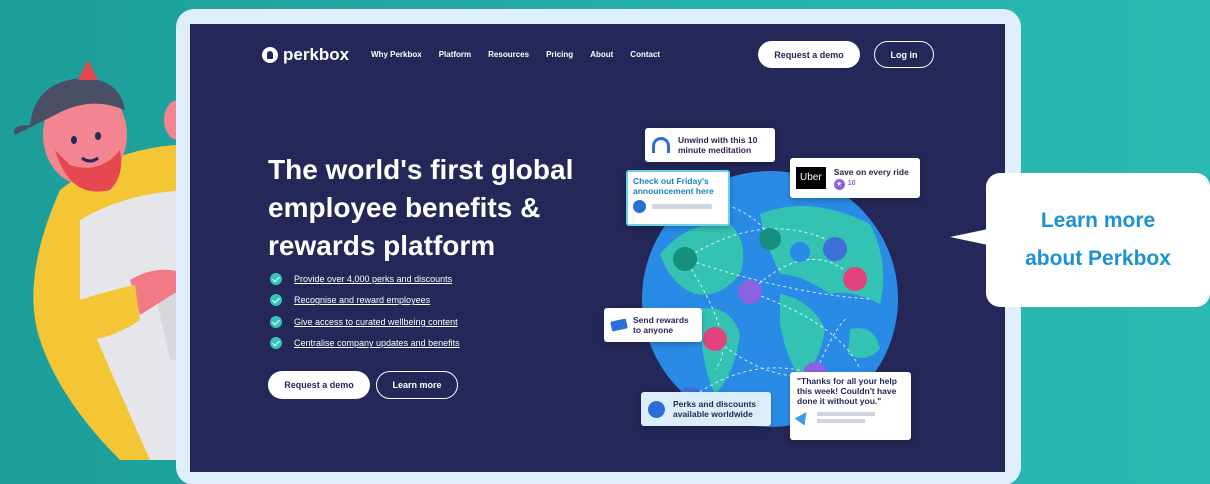 The height and width of the screenshot is (484, 1210). Describe the element at coordinates (904, 54) in the screenshot. I see `login-button: Log in` at that location.